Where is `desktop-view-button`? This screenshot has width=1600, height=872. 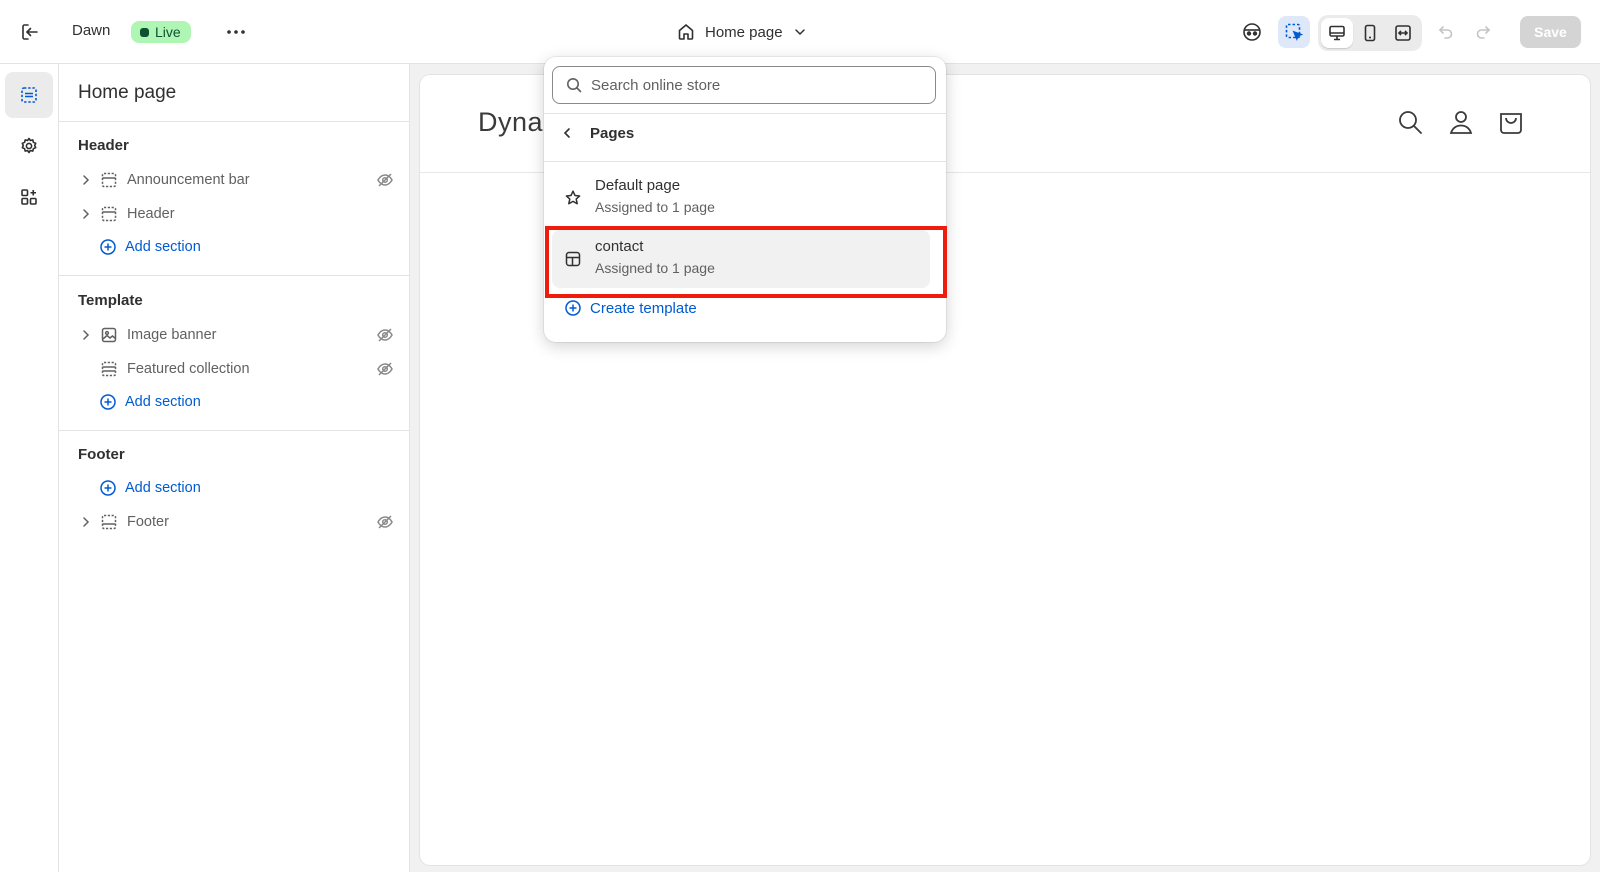 desktop-view-button is located at coordinates (1337, 33).